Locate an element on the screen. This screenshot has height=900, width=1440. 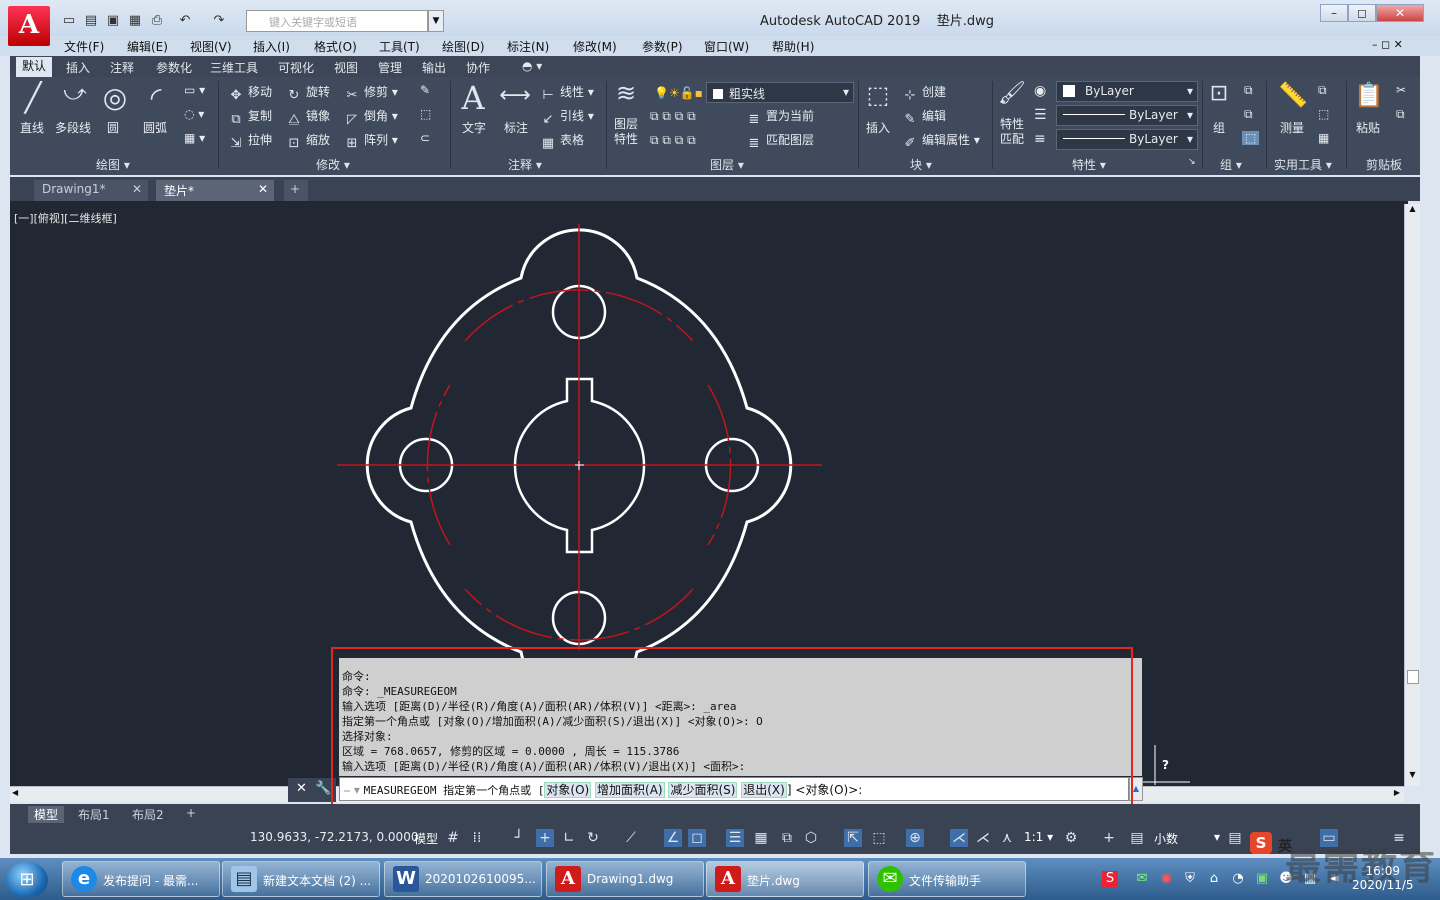
tab-layout2: 布局2 is located at coordinates (148, 814).